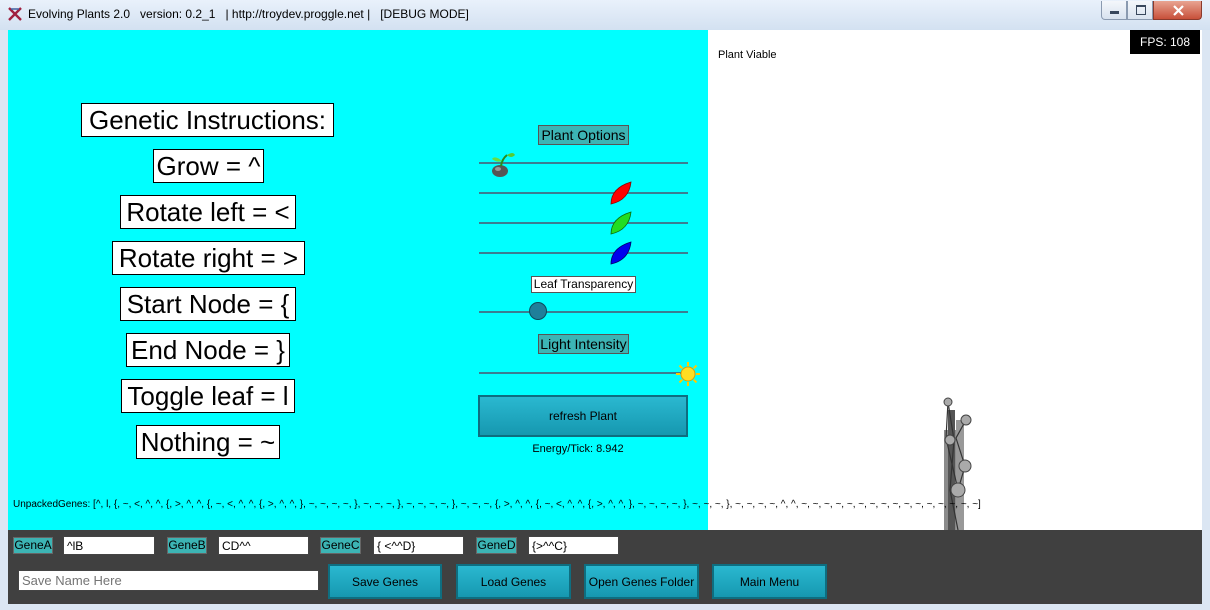 The image size is (1210, 610). I want to click on gene-c-label: GeneC, so click(340, 545).